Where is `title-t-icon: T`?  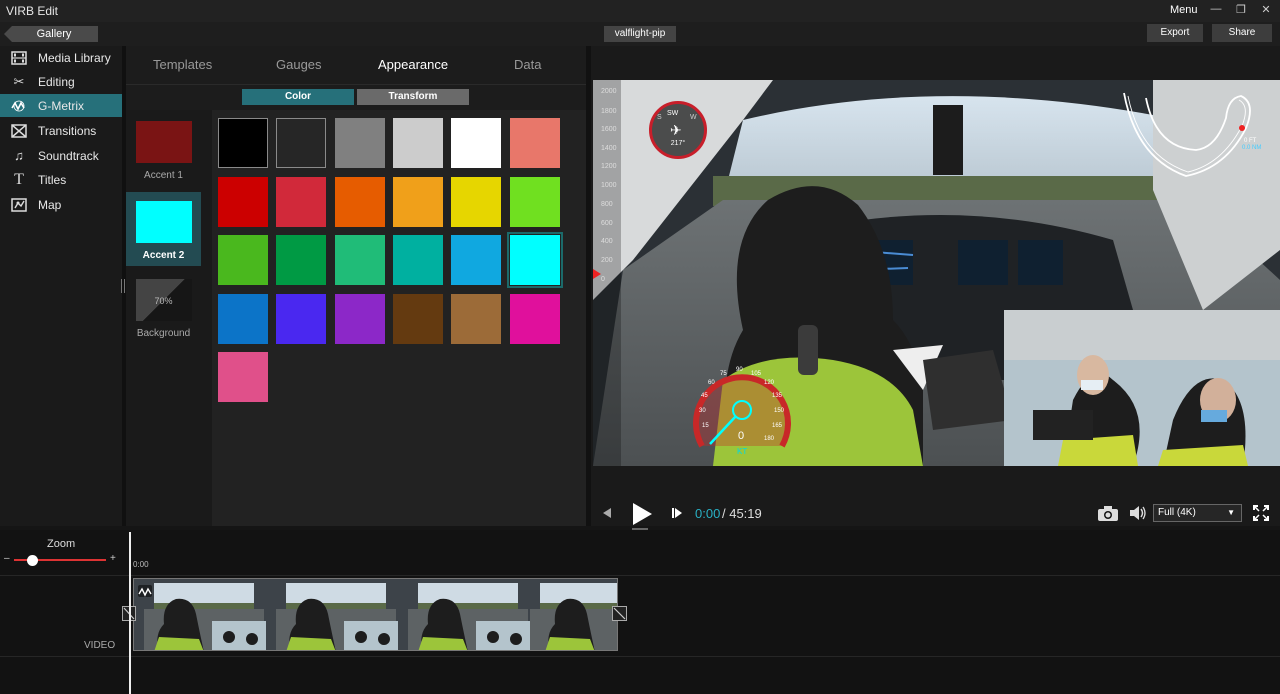
title-t-icon: T is located at coordinates (19, 179).